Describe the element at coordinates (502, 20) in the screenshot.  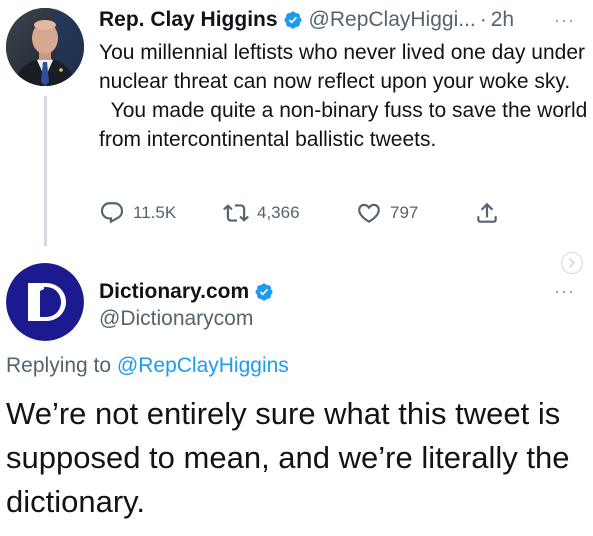
I see `timestamp: 2h` at that location.